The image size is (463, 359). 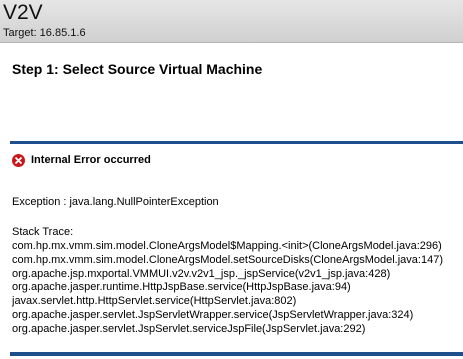 What do you see at coordinates (236, 354) in the screenshot?
I see `divider-bottom` at bounding box center [236, 354].